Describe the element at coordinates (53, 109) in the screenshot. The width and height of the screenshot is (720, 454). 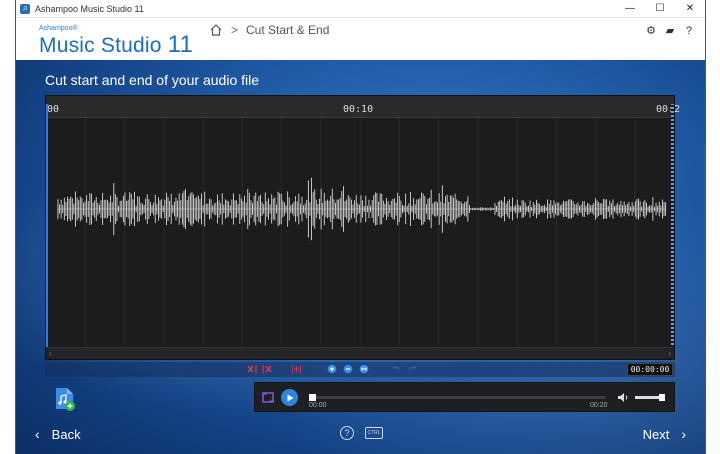
I see `timeline-tick-start: 00` at that location.